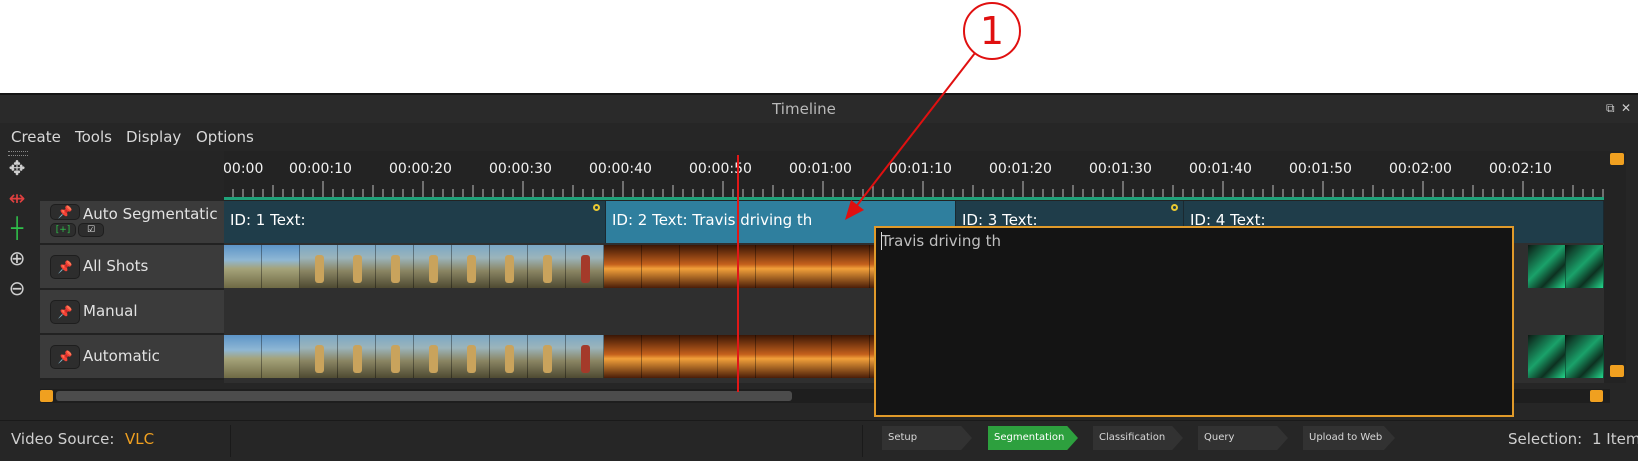  Describe the element at coordinates (1615, 267) in the screenshot. I see `vertical-scrollbar` at that location.